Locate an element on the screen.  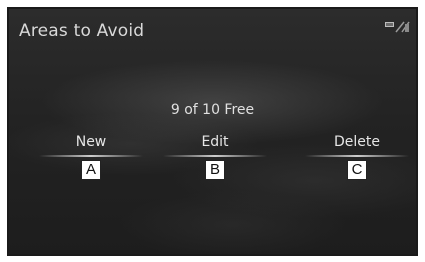
callout-c: C is located at coordinates (357, 170).